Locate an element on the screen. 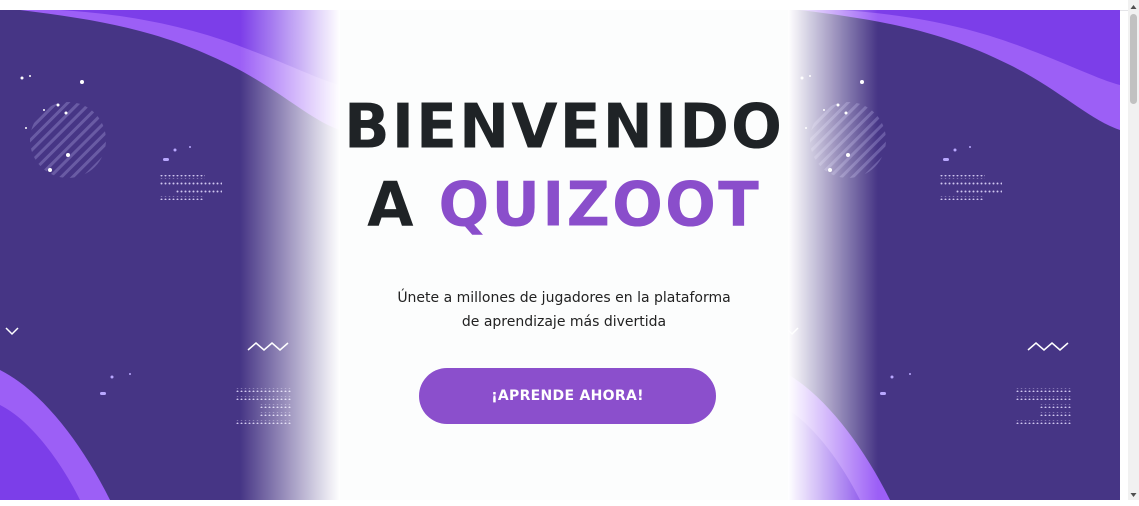 The width and height of the screenshot is (1139, 506). scroll-thumb is located at coordinates (1133, 59).